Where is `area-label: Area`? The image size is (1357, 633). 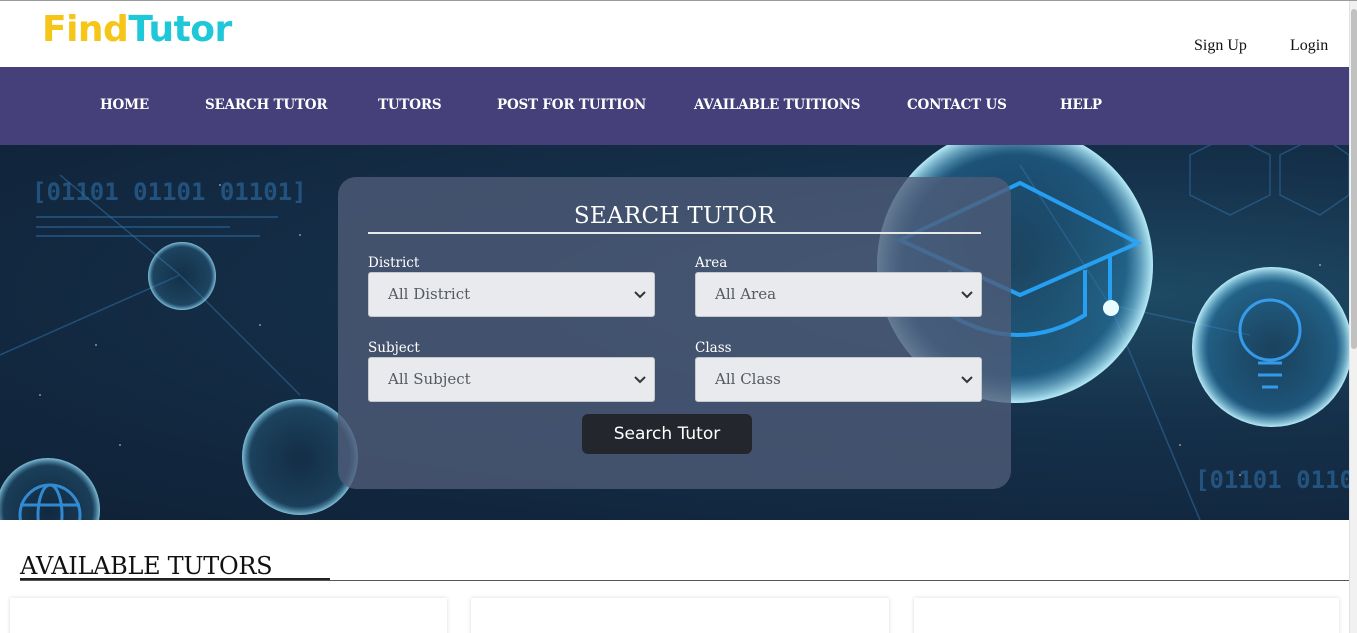
area-label: Area is located at coordinates (711, 263).